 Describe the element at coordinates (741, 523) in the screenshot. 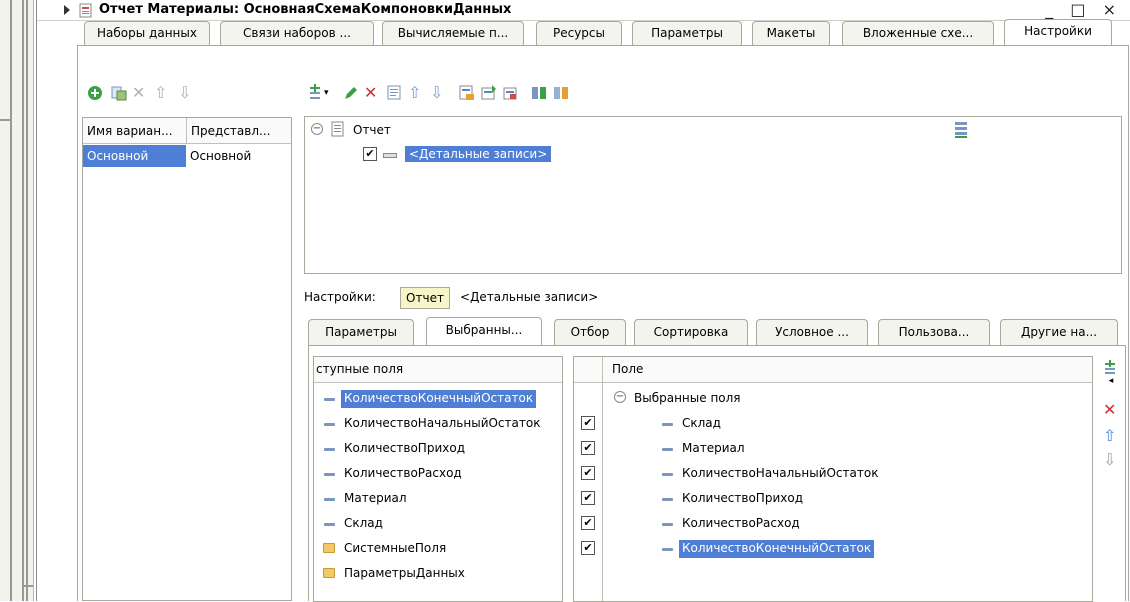

I see `field-label: КоличествоРасход` at that location.